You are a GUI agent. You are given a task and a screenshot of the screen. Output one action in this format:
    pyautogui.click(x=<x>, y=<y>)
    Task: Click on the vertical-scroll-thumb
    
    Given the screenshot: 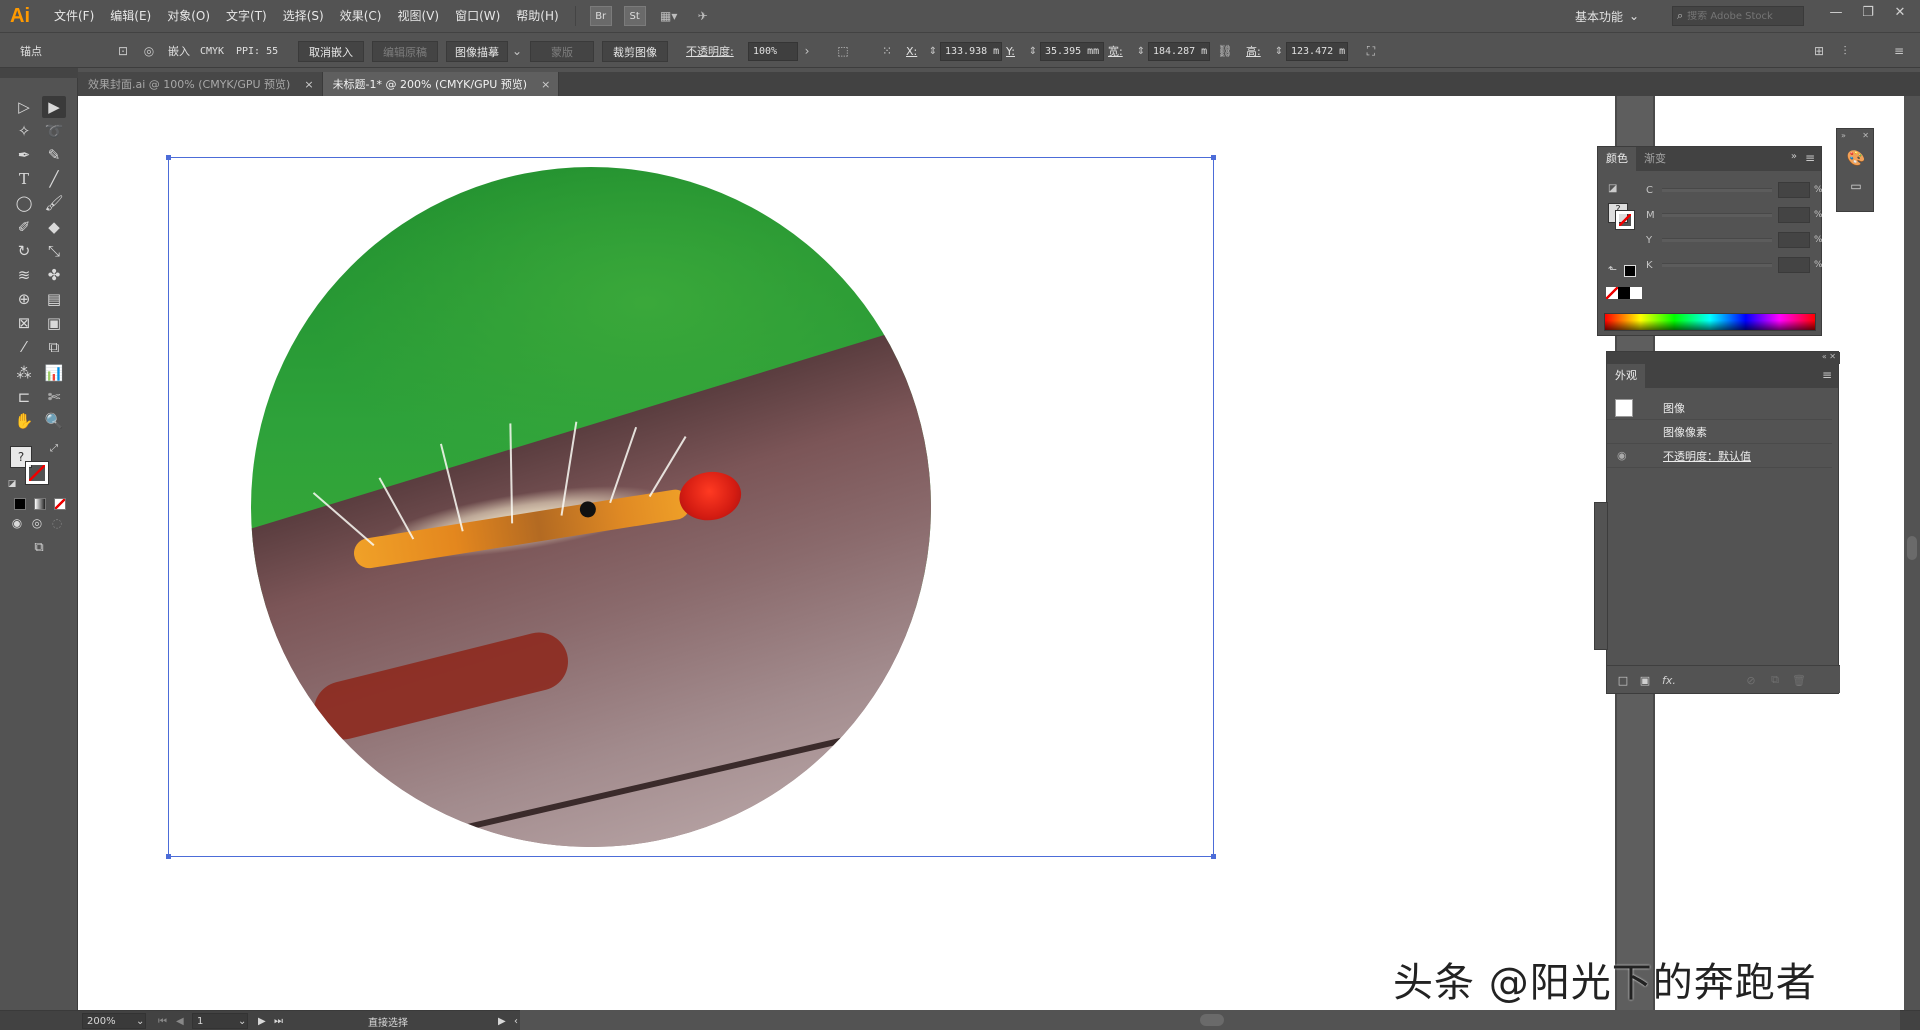 What is the action you would take?
    pyautogui.click(x=1912, y=548)
    